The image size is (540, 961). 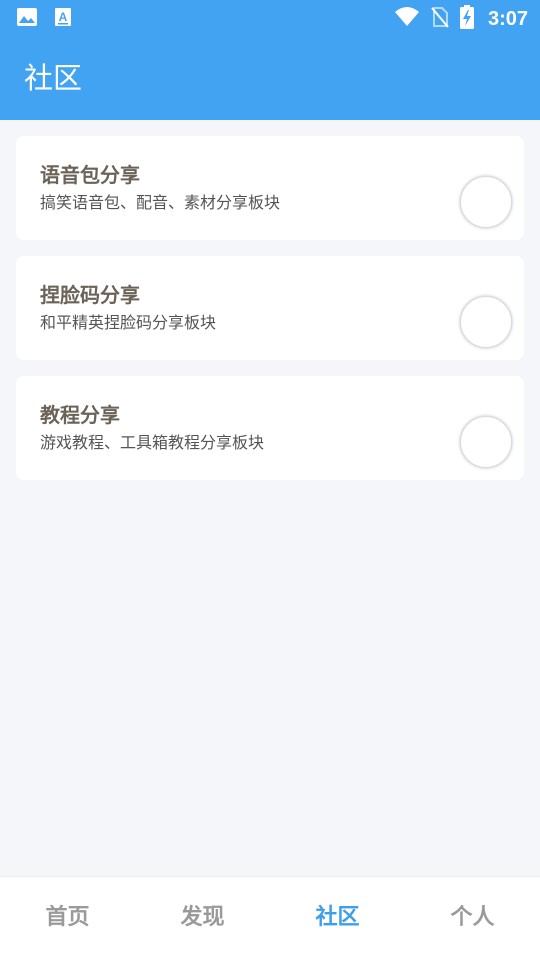 I want to click on app-header: A 3:07 社区, so click(x=270, y=60).